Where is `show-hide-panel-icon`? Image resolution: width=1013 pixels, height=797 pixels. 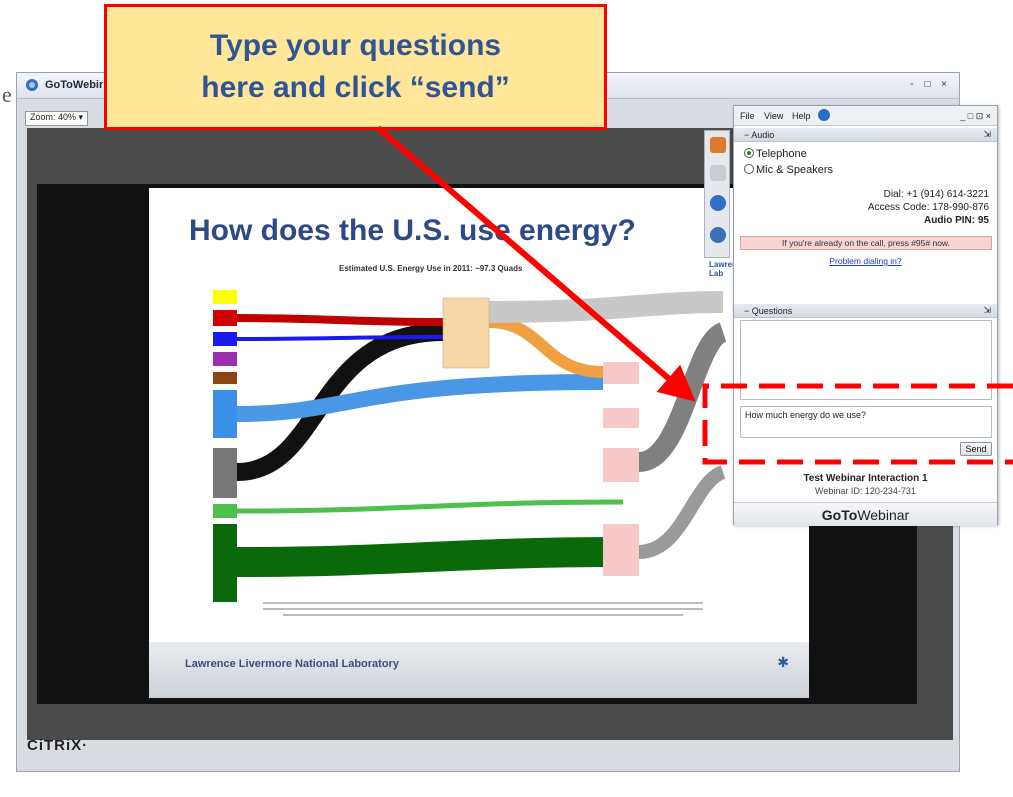 show-hide-panel-icon is located at coordinates (718, 145).